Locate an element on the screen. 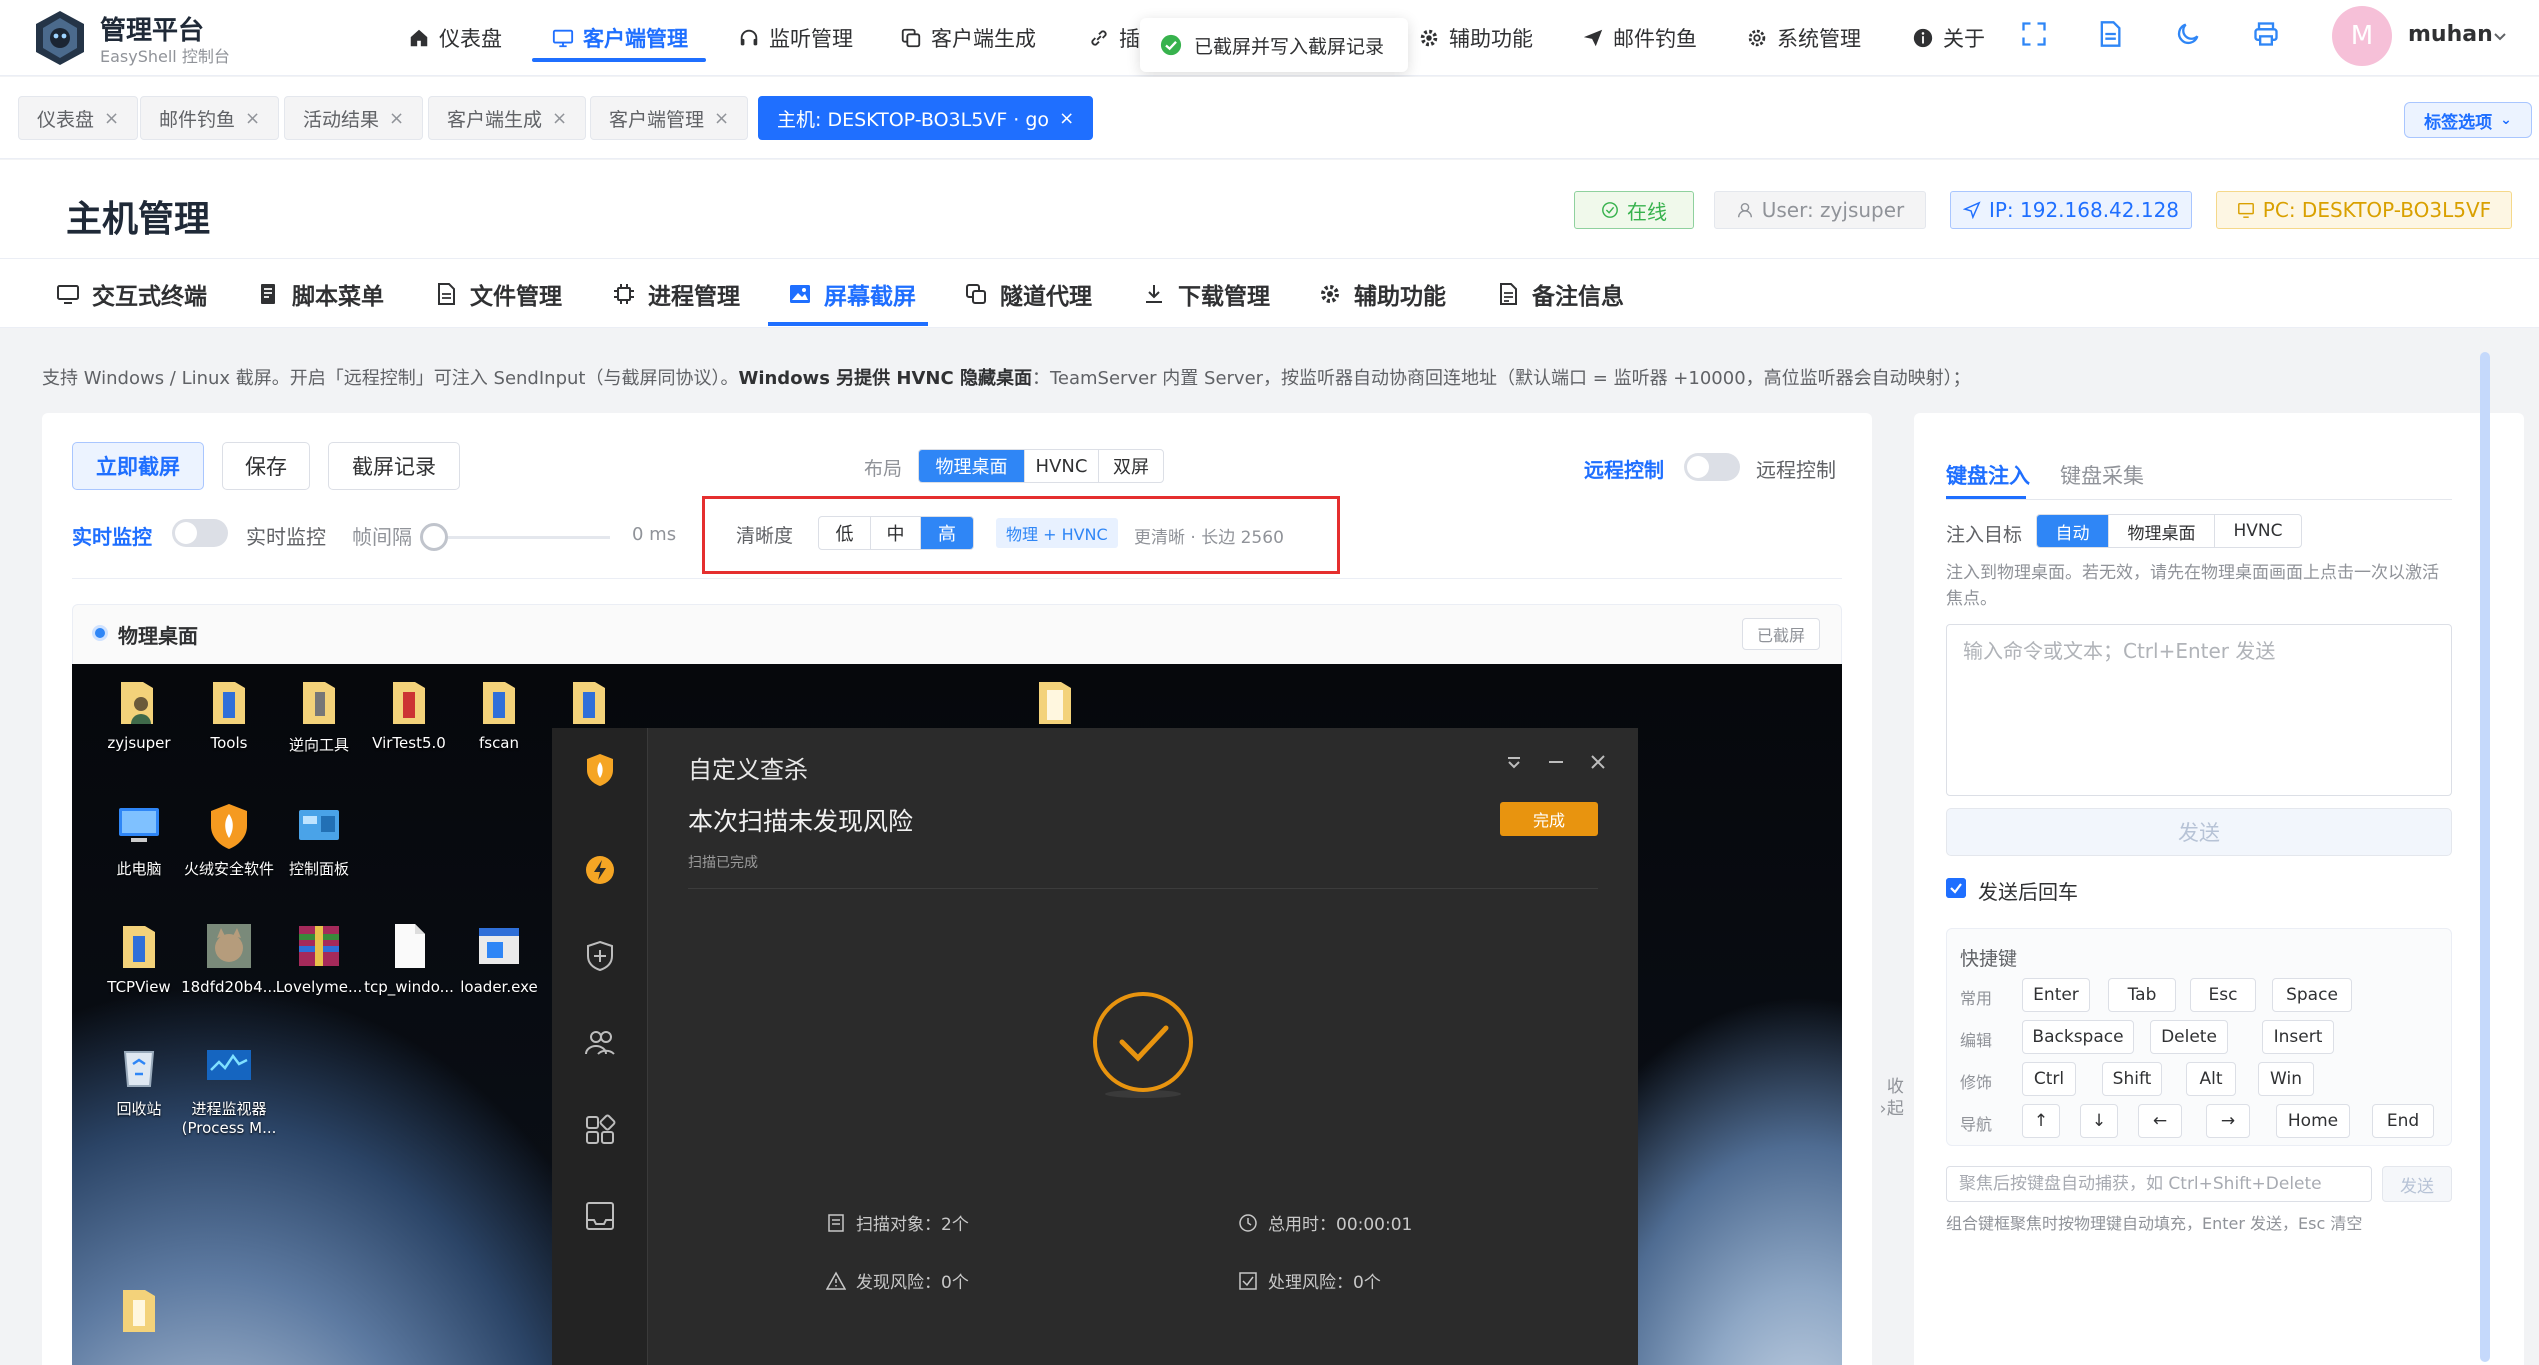  layout-option-physical: 物理桌面 is located at coordinates (972, 466).